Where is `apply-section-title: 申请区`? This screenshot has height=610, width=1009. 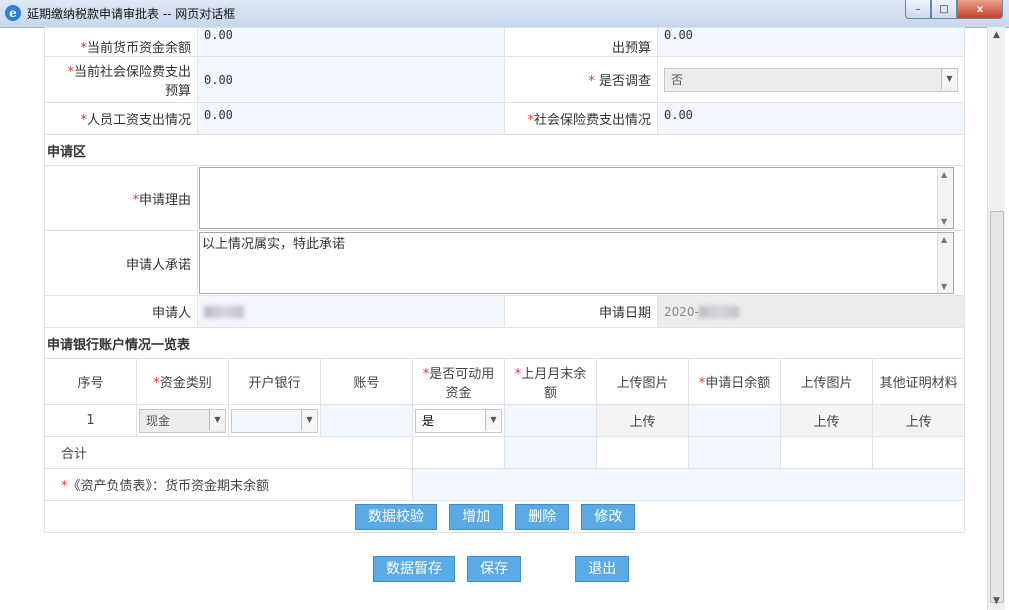 apply-section-title: 申请区 is located at coordinates (504, 150).